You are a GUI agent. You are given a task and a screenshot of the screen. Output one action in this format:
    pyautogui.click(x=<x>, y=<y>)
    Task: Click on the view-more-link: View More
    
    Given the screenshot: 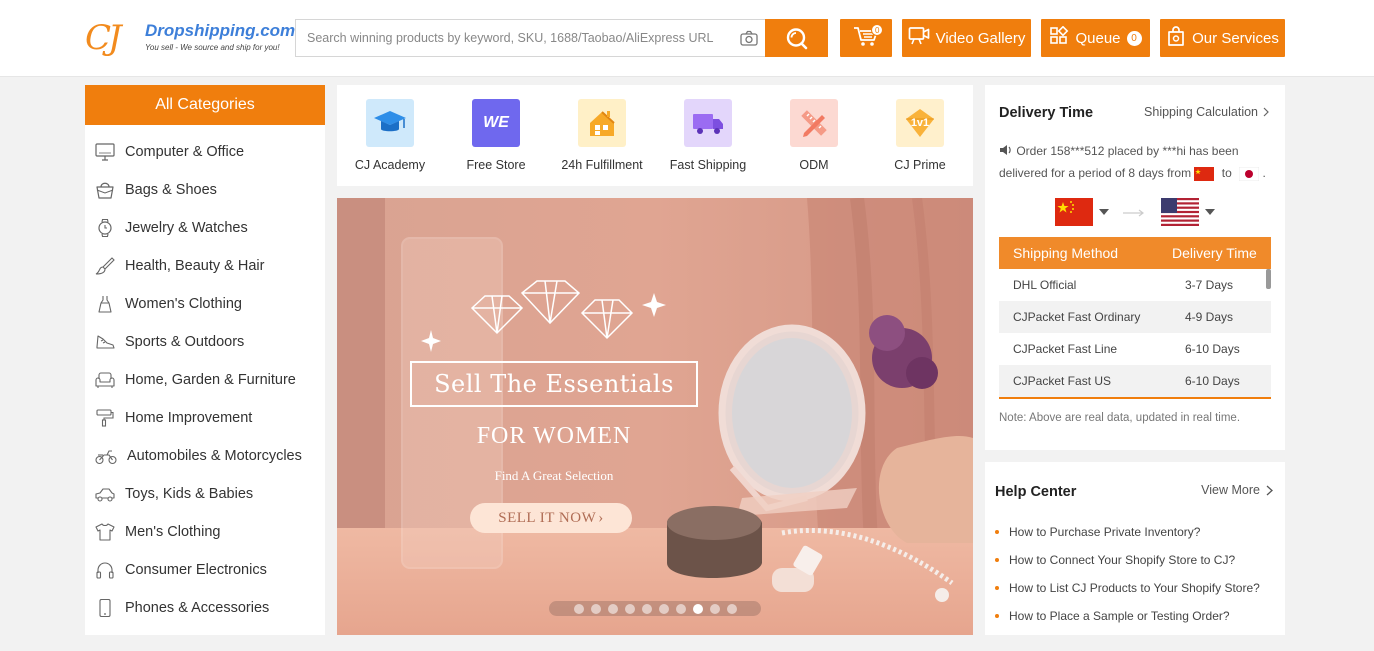 What is the action you would take?
    pyautogui.click(x=1237, y=490)
    